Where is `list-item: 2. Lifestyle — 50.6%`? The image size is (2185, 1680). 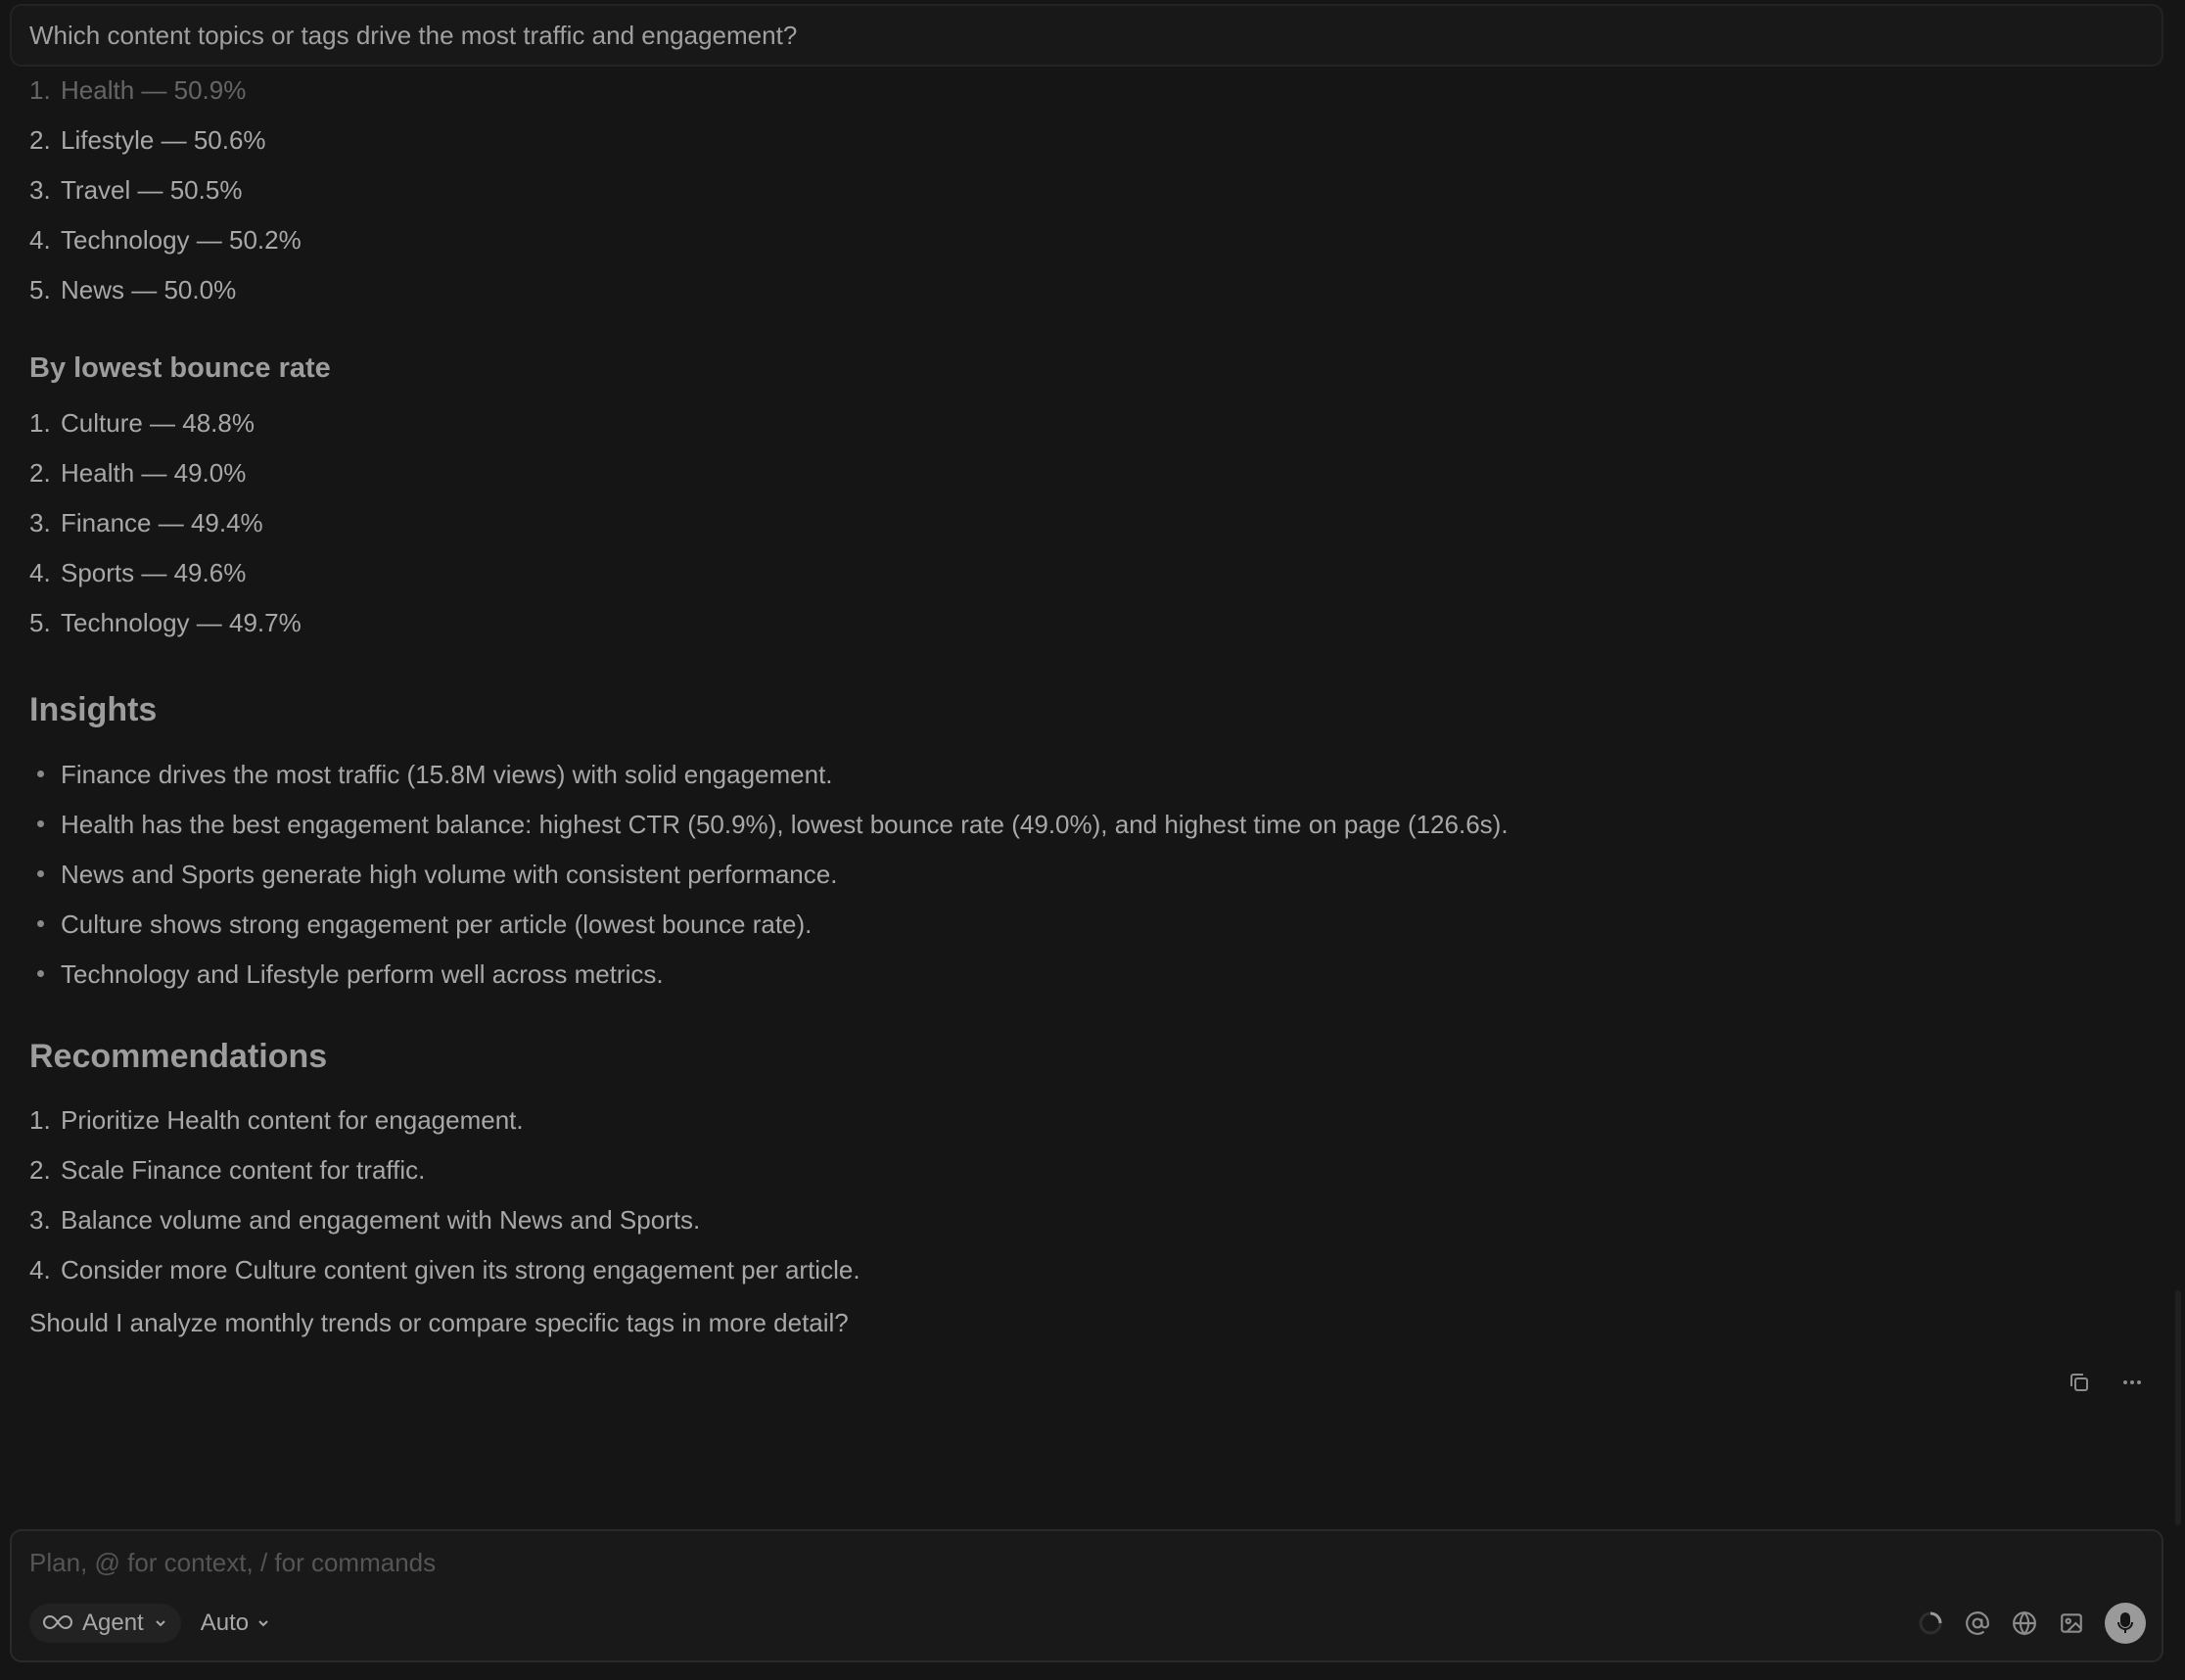
list-item: 2. Lifestyle — 50.6% is located at coordinates (148, 140).